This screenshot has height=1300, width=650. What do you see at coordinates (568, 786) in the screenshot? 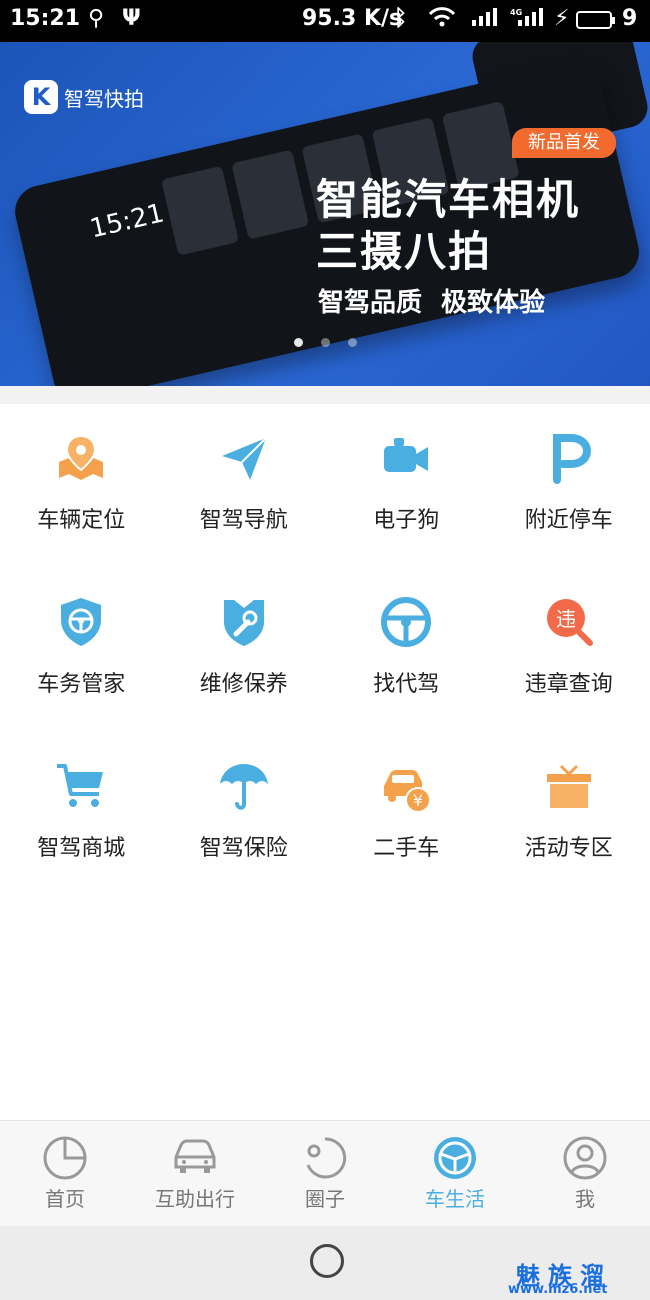
I see `gift-icon` at bounding box center [568, 786].